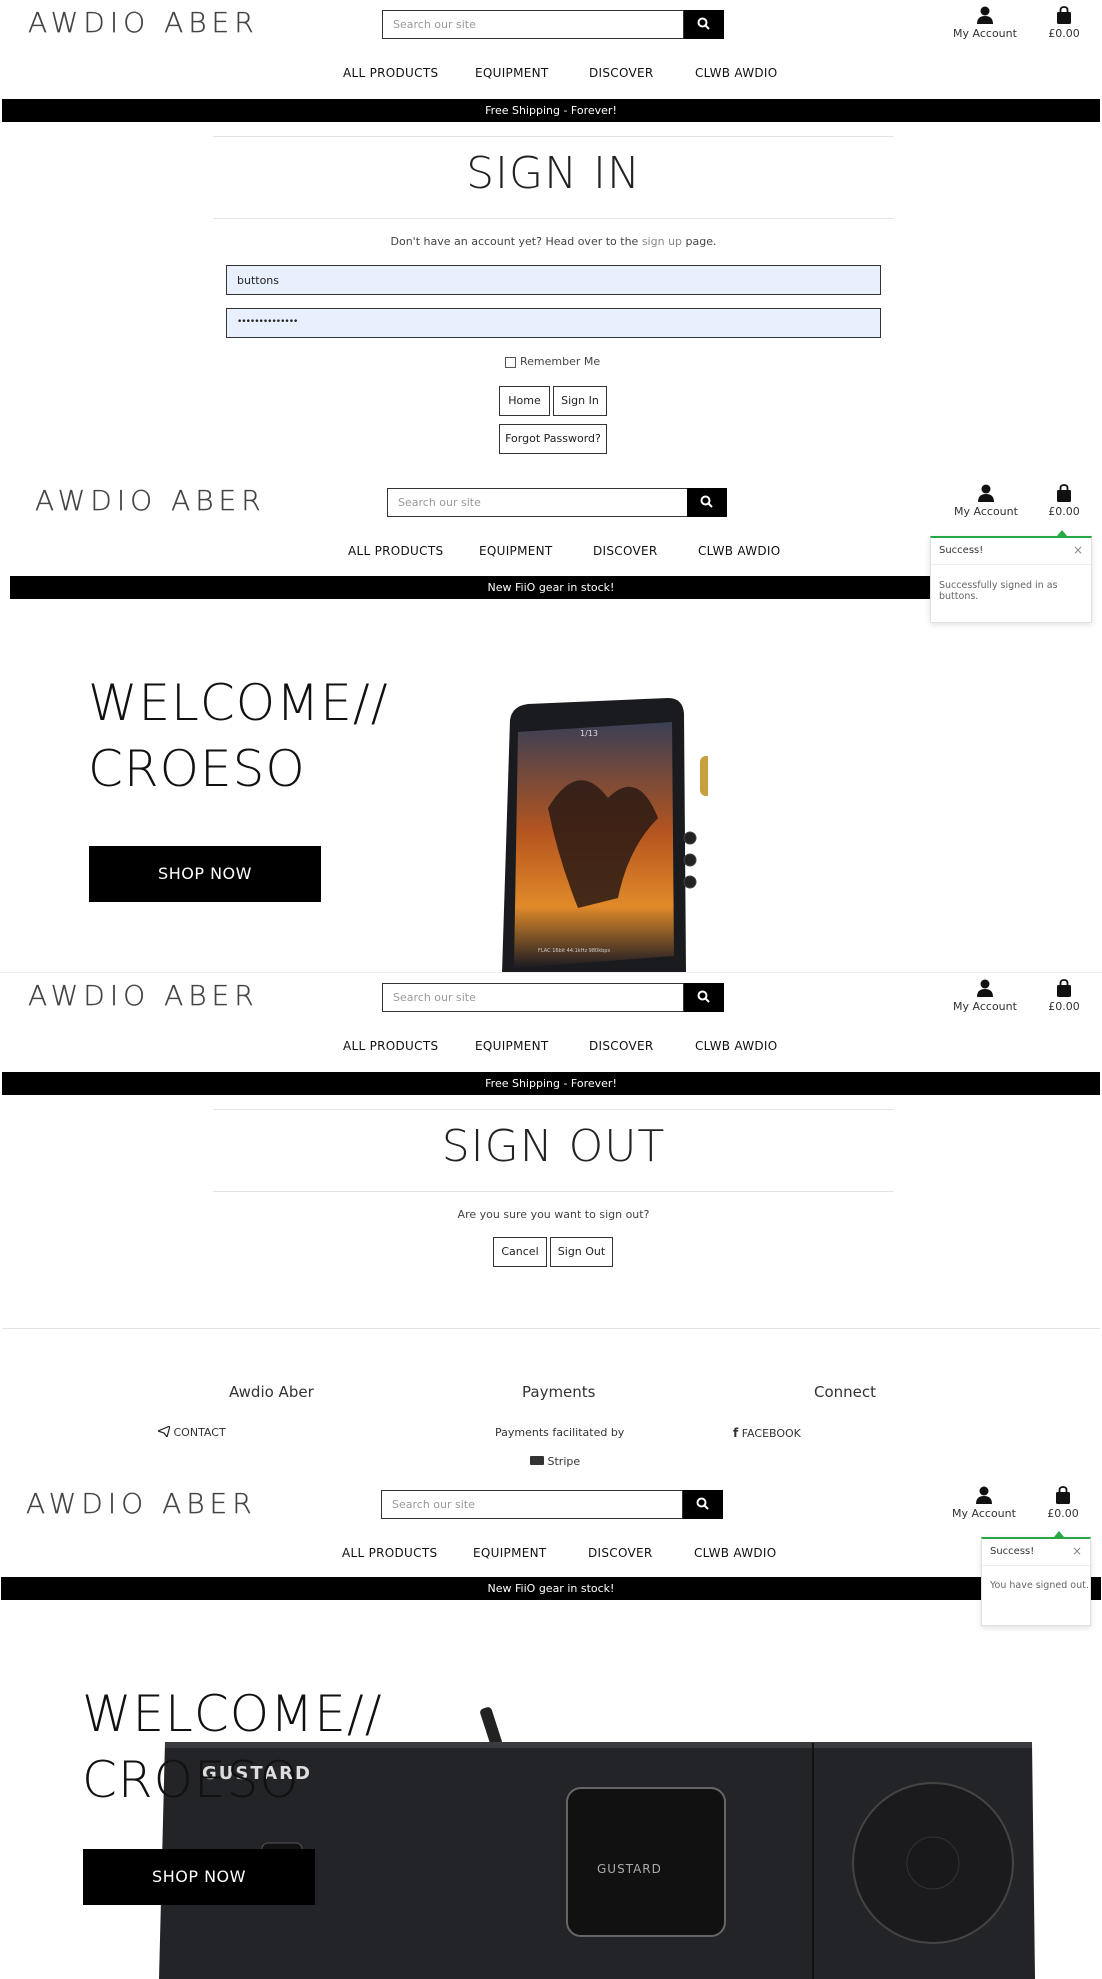  I want to click on home-button: Home, so click(524, 401).